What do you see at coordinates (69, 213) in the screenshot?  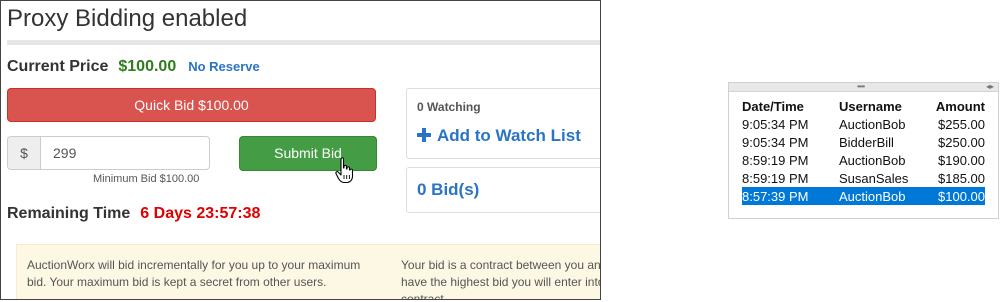 I see `remaining-time-label: Remaining Time` at bounding box center [69, 213].